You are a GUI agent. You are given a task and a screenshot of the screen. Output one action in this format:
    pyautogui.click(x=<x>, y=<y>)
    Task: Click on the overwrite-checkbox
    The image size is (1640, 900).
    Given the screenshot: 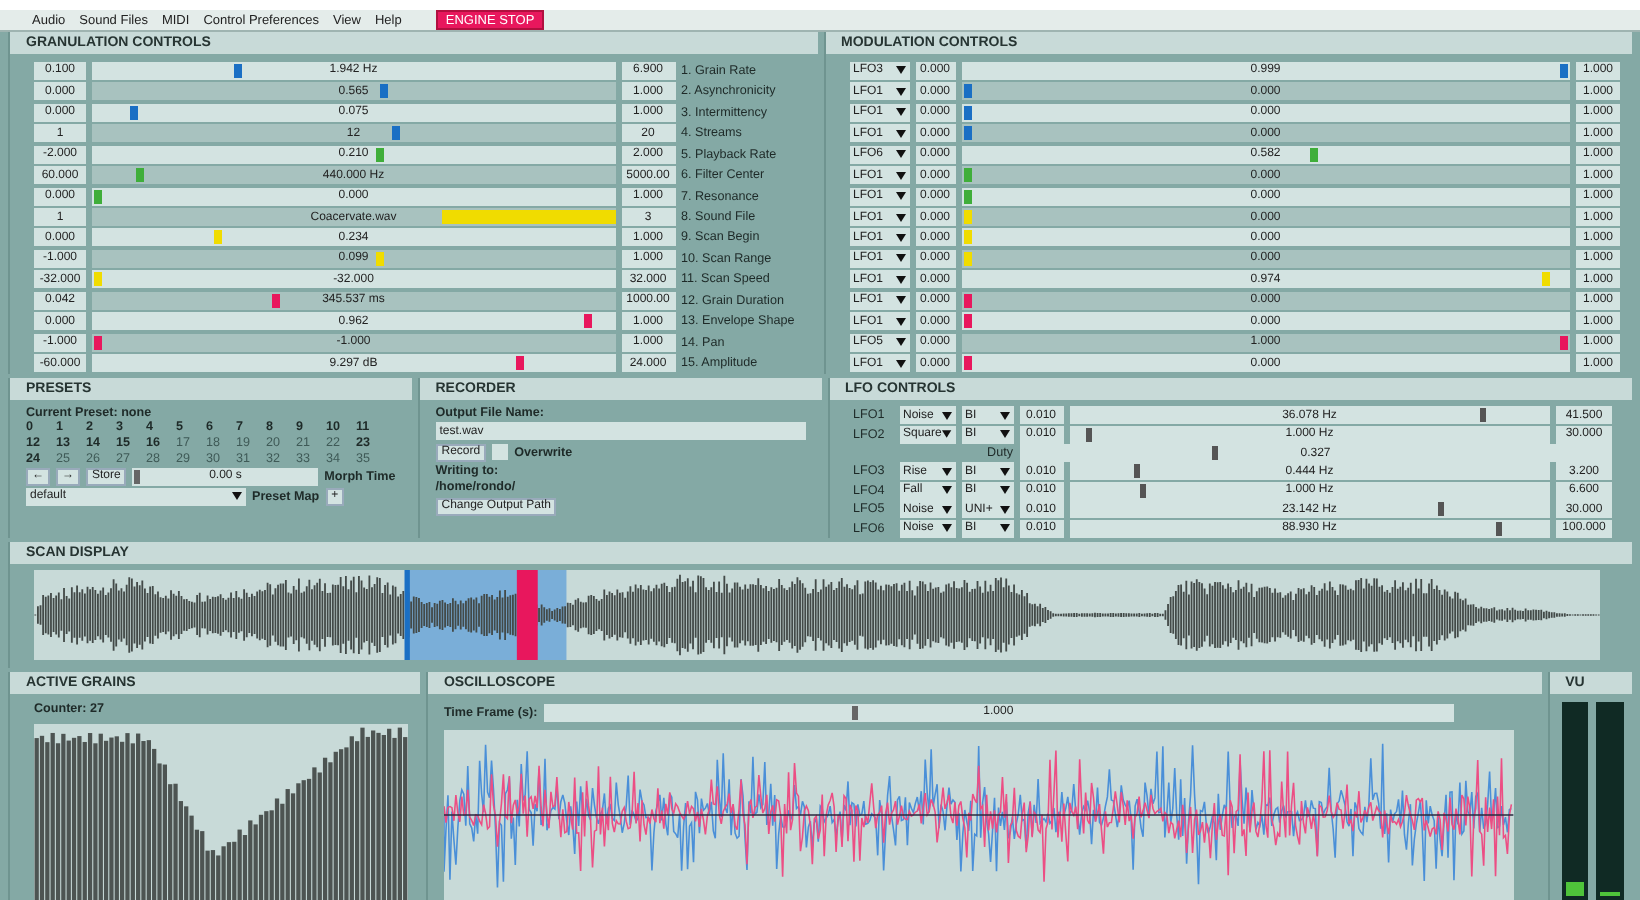 What is the action you would take?
    pyautogui.click(x=500, y=452)
    